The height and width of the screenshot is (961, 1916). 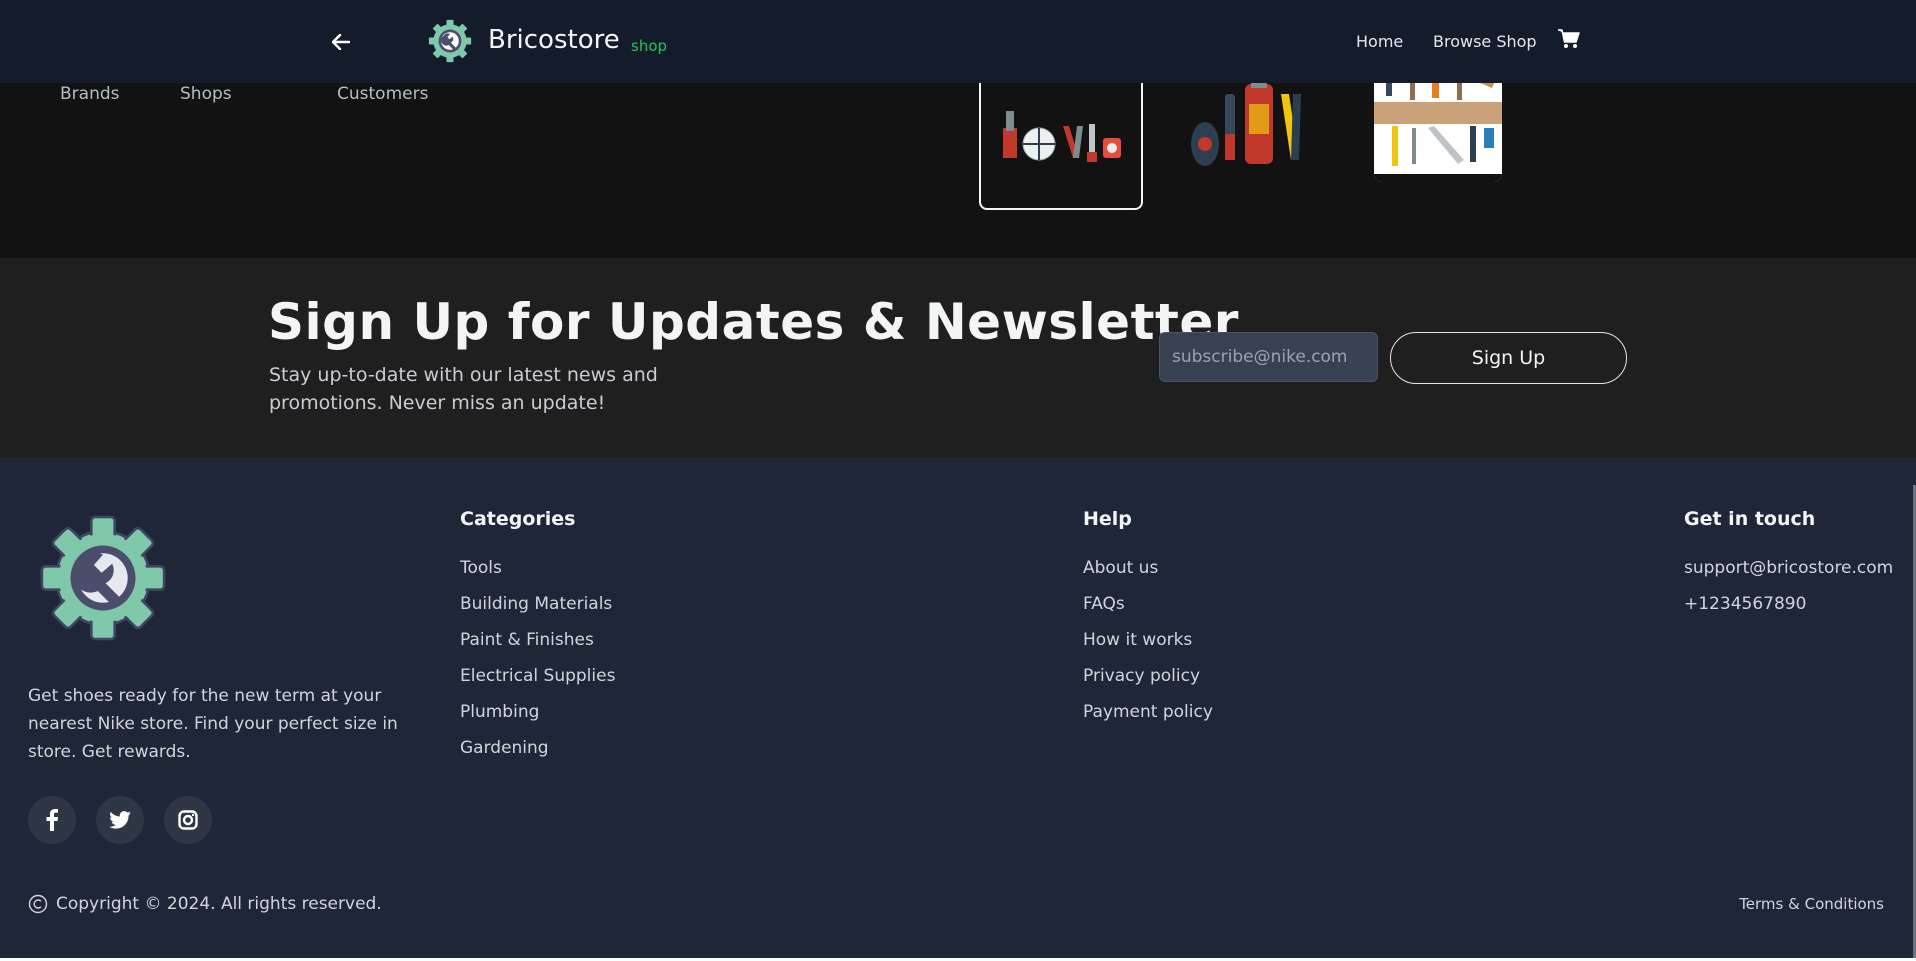 What do you see at coordinates (1811, 904) in the screenshot?
I see `terms-link: Terms & Conditions` at bounding box center [1811, 904].